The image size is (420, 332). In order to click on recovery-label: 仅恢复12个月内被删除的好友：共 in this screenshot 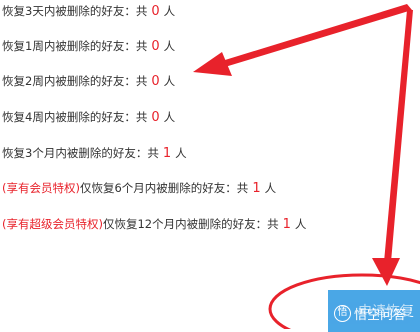, I will do `click(190, 224)`.